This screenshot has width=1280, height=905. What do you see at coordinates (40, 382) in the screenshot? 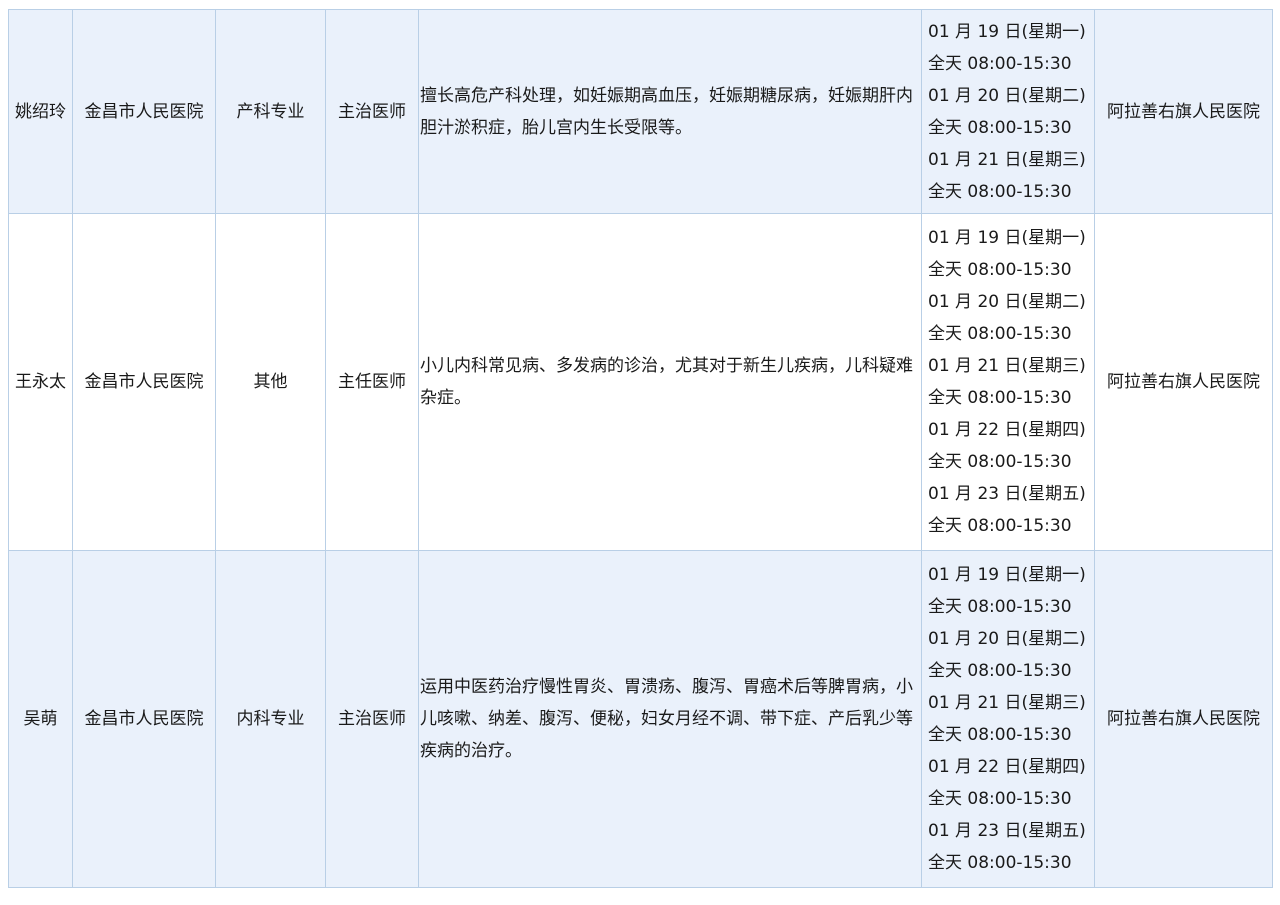
I see `doctor-name-cell: 王永太` at bounding box center [40, 382].